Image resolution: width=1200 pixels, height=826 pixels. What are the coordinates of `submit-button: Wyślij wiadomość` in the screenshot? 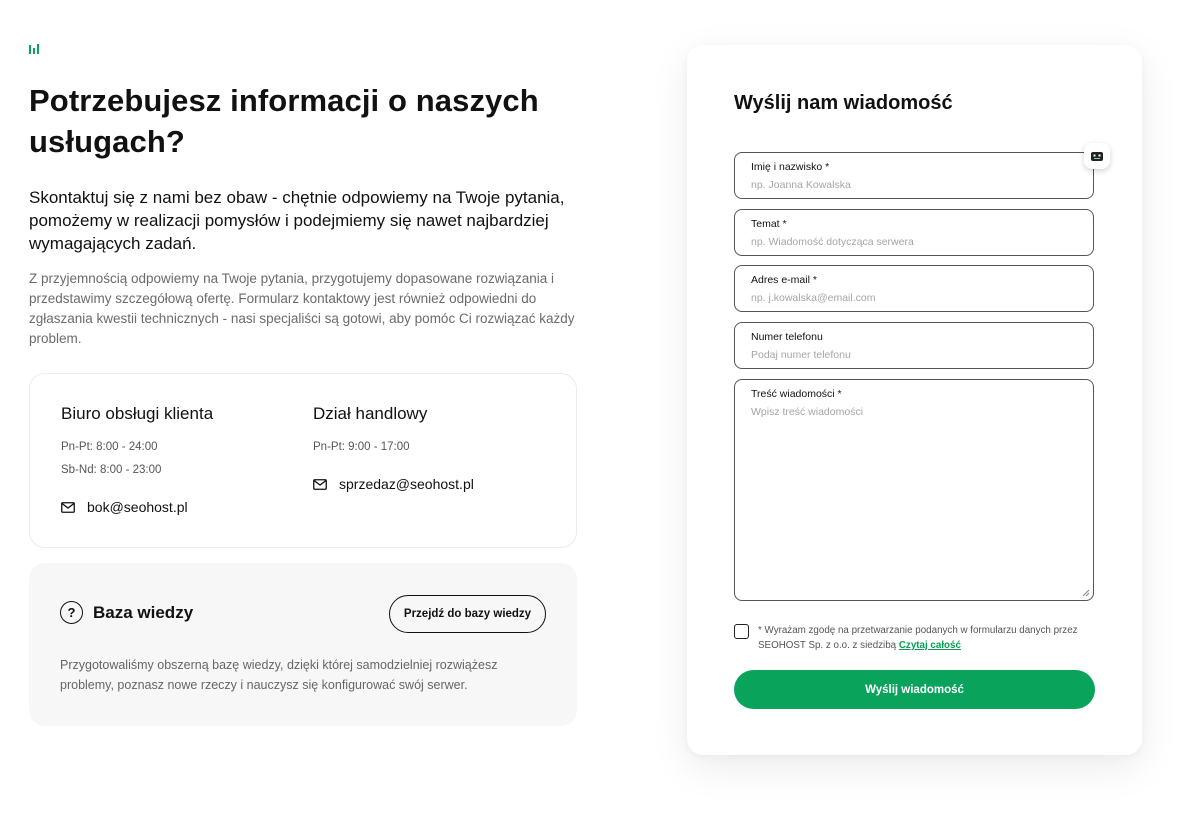 It's located at (914, 689).